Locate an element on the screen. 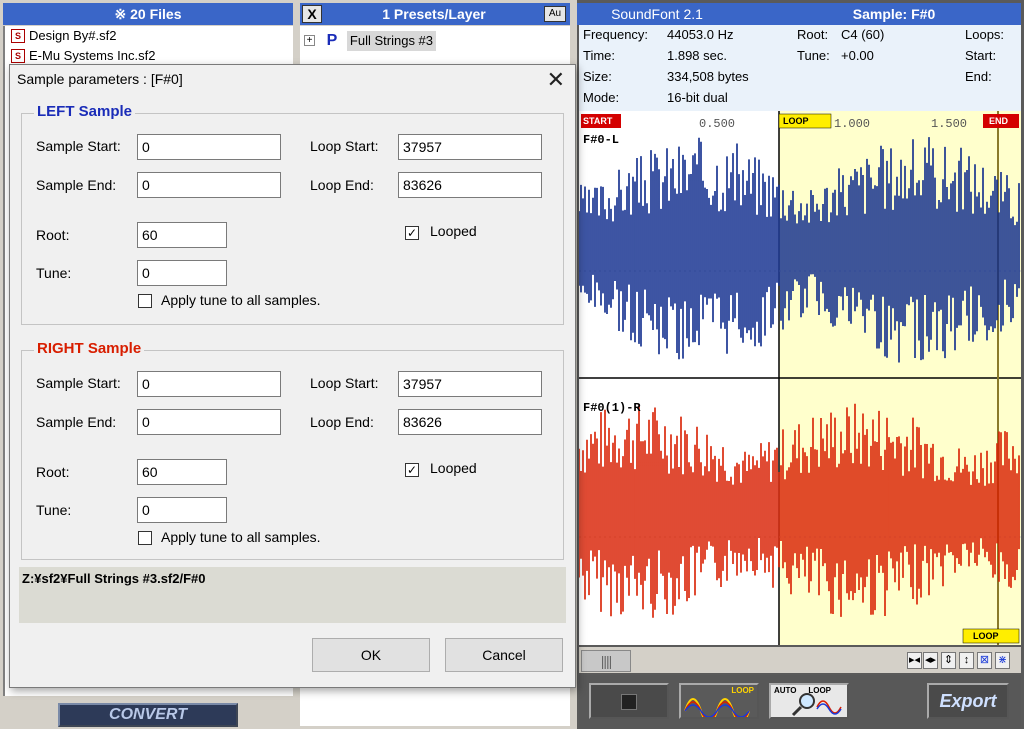 Image resolution: width=1024 pixels, height=729 pixels. preset-icon: P is located at coordinates (332, 40).